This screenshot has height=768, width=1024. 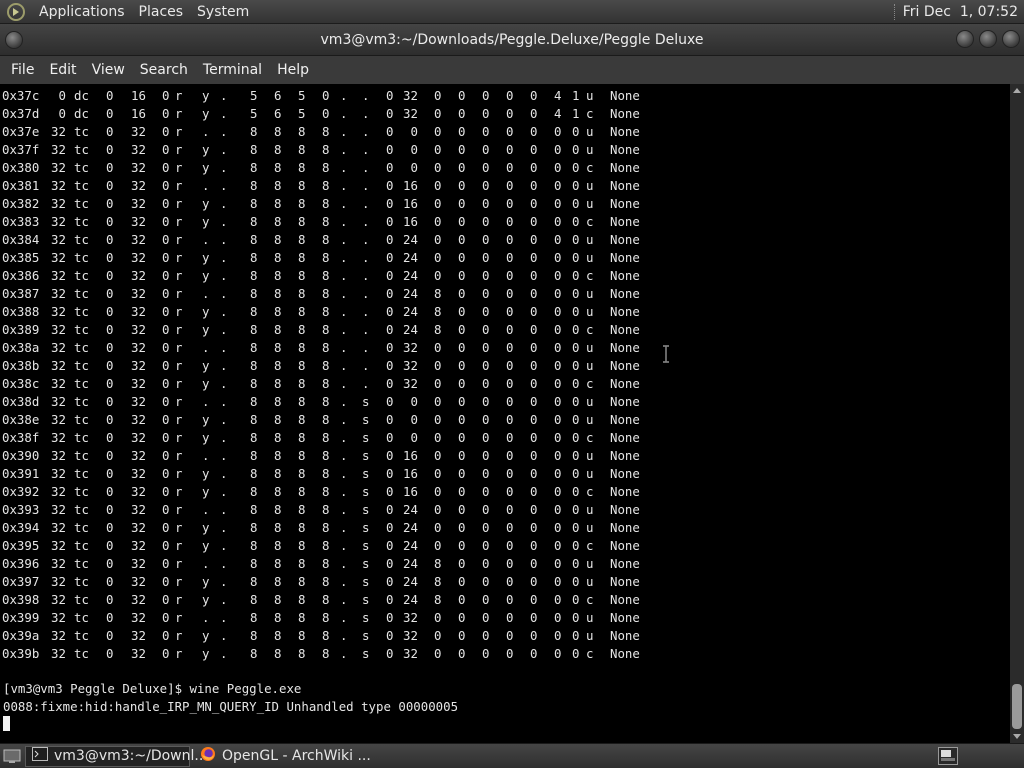 I want to click on table-cell: c, so click(x=590, y=113).